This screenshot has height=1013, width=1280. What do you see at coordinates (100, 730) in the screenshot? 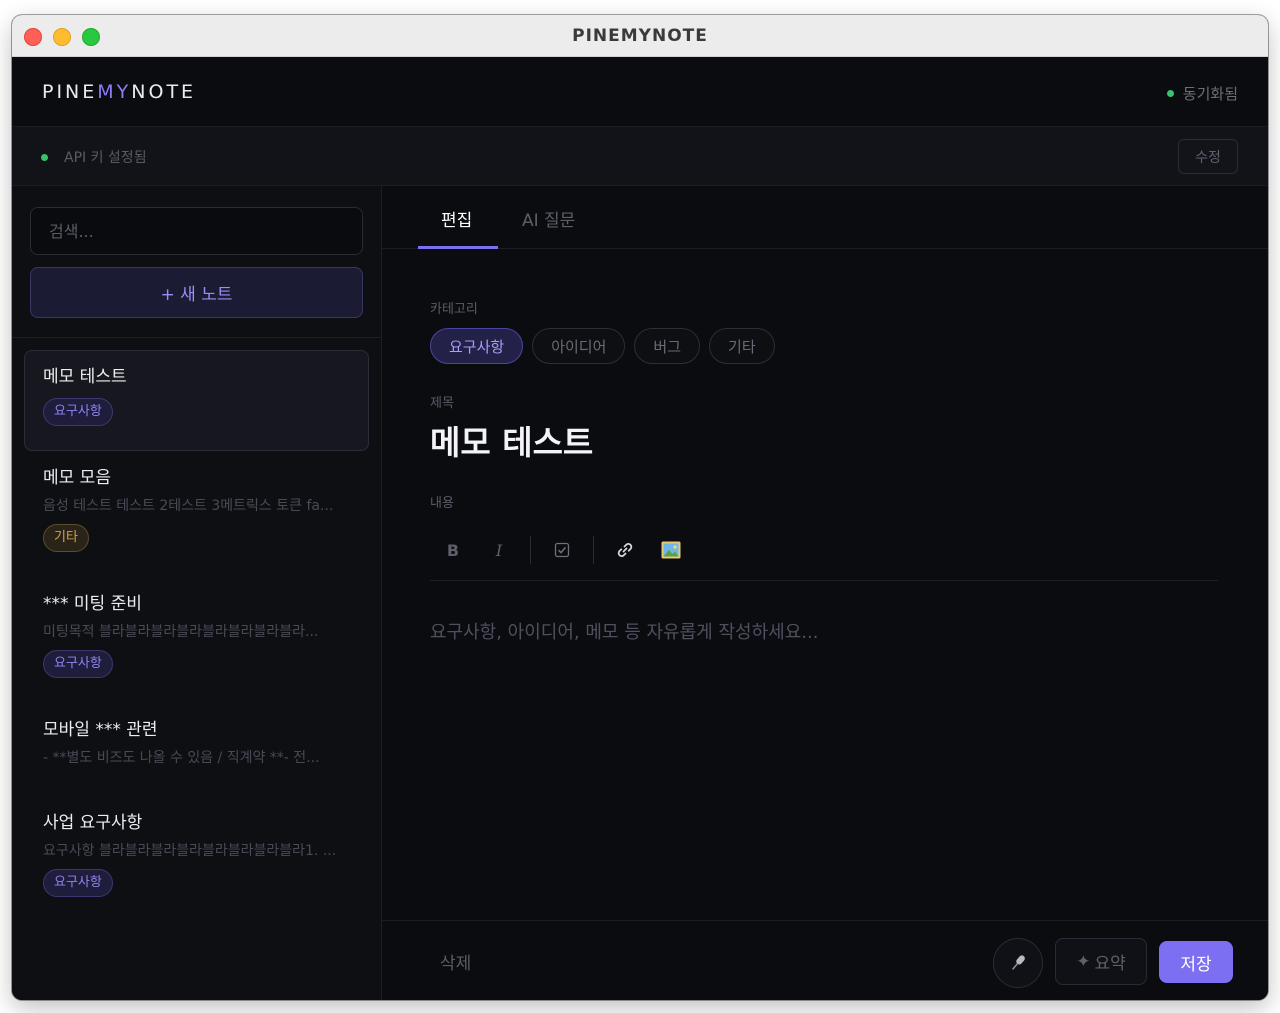
I see `note-title: 모바일 *** 관련` at bounding box center [100, 730].